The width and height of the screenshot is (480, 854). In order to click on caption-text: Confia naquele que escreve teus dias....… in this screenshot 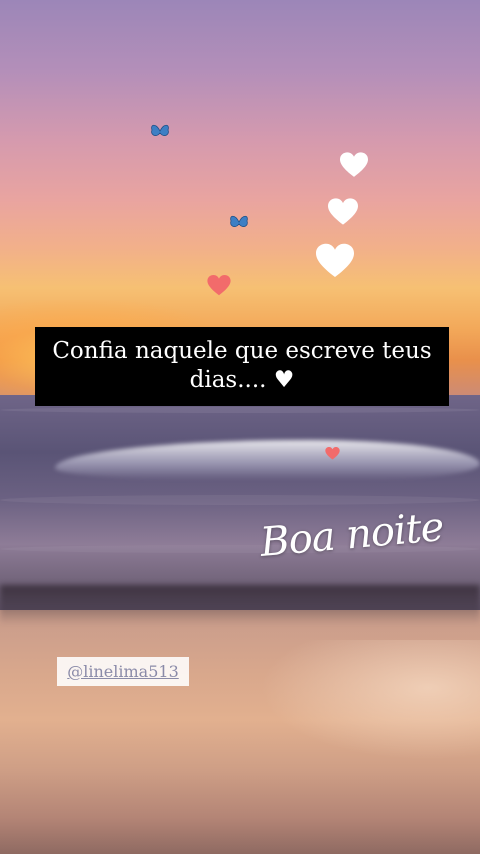, I will do `click(242, 365)`.